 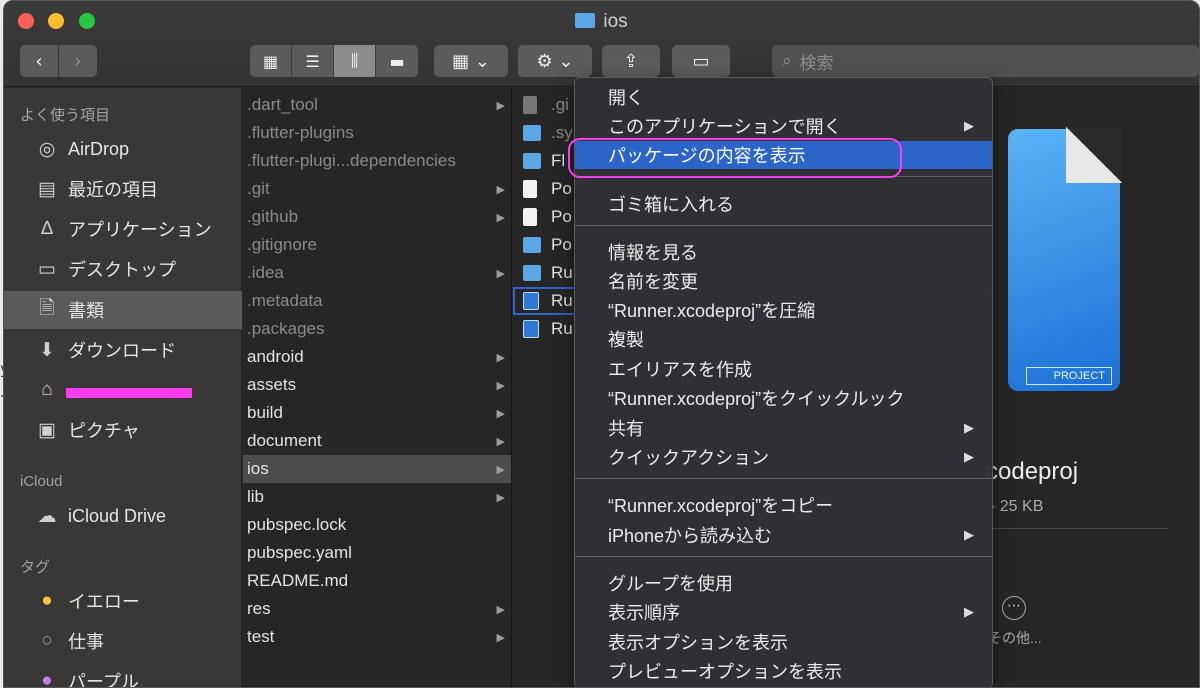 I want to click on pictures-icon: ▣, so click(x=47, y=430).